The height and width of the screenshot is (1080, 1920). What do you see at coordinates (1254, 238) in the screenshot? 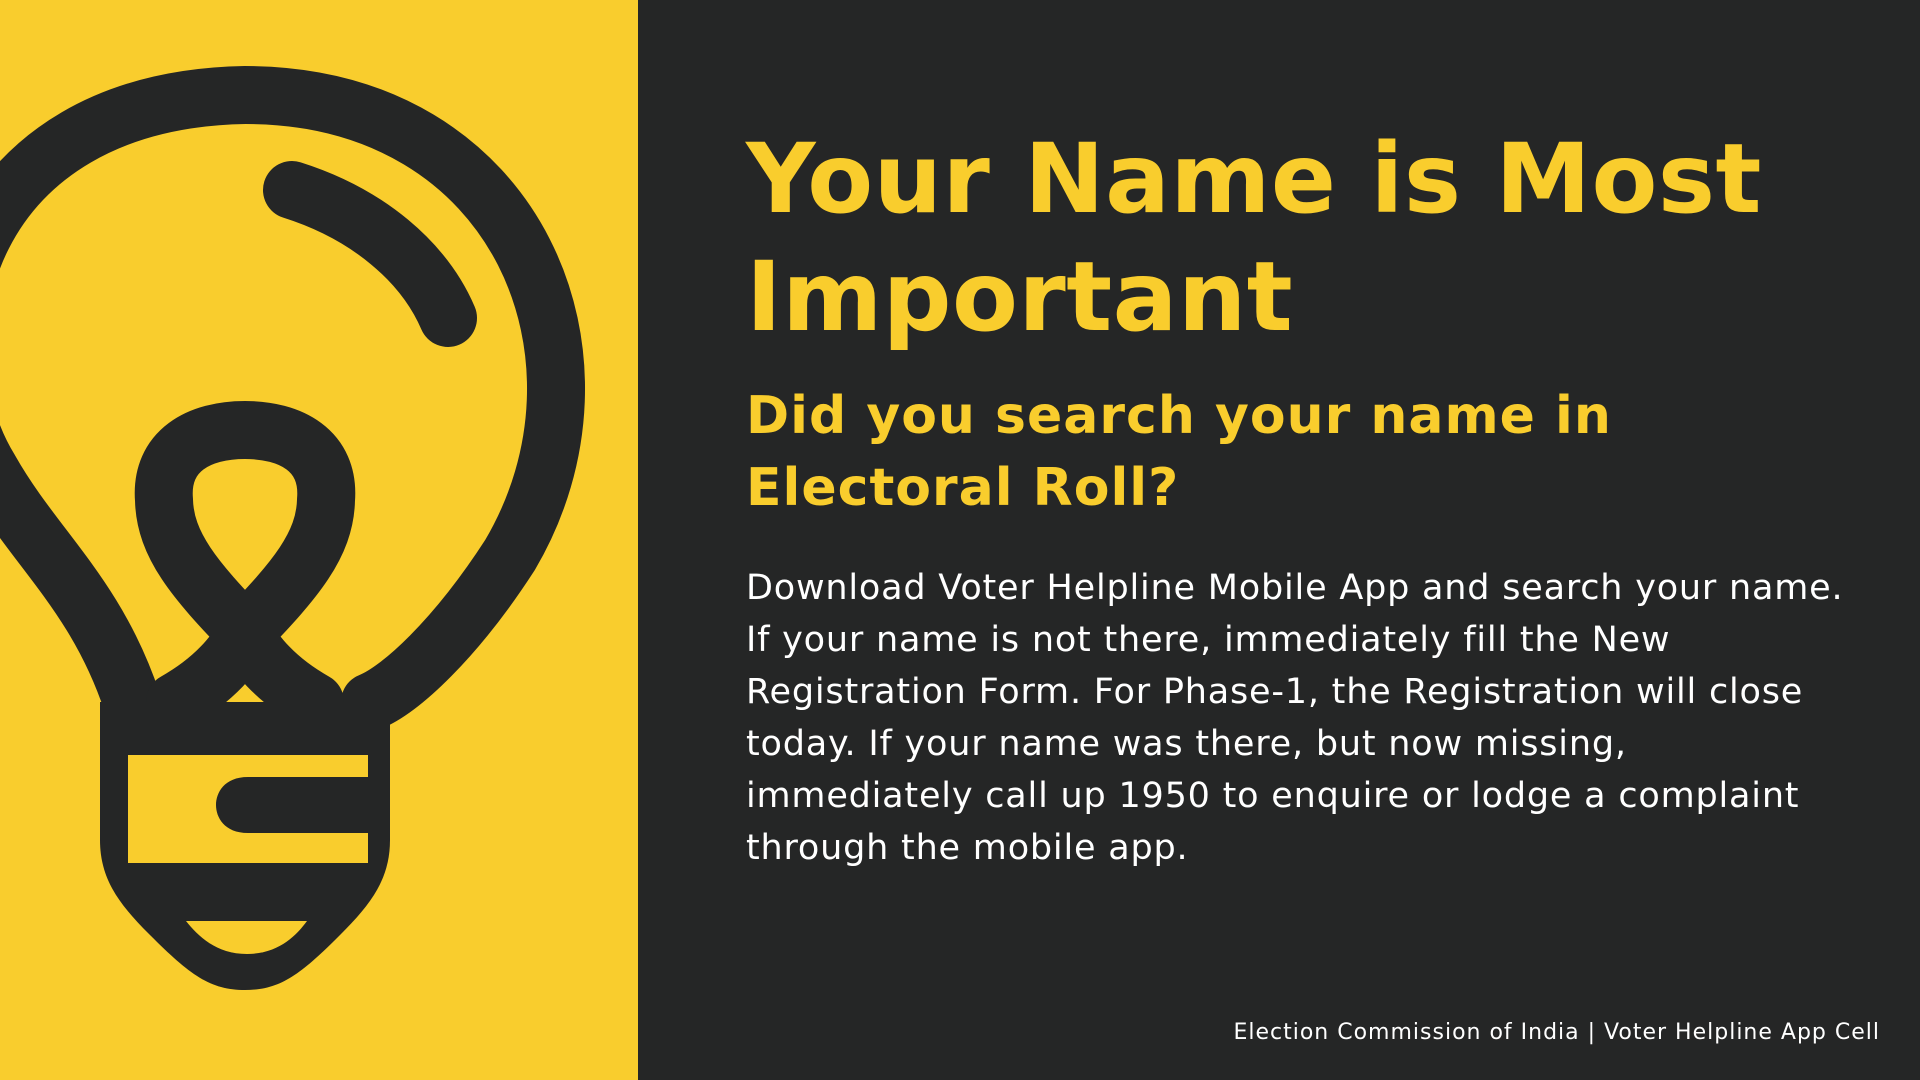
I see `headline: Your Name is Most Important` at bounding box center [1254, 238].